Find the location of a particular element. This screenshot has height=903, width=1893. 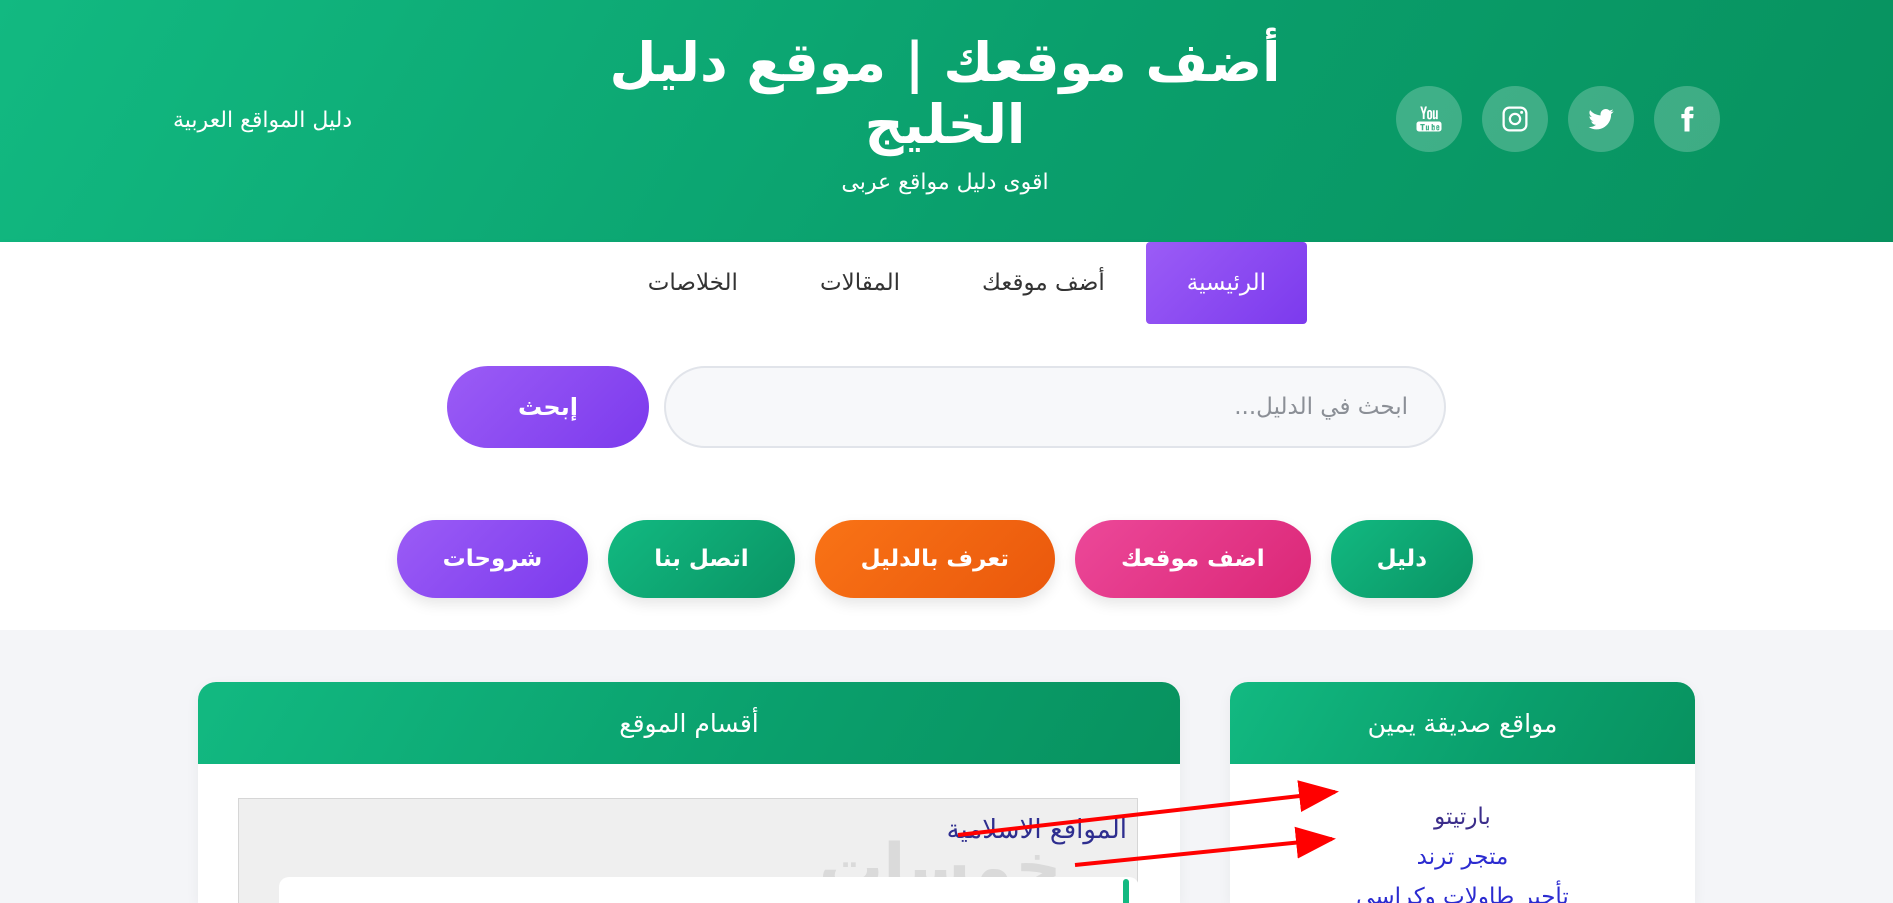

quick-link-about: تعرف بالدليل is located at coordinates (934, 559).